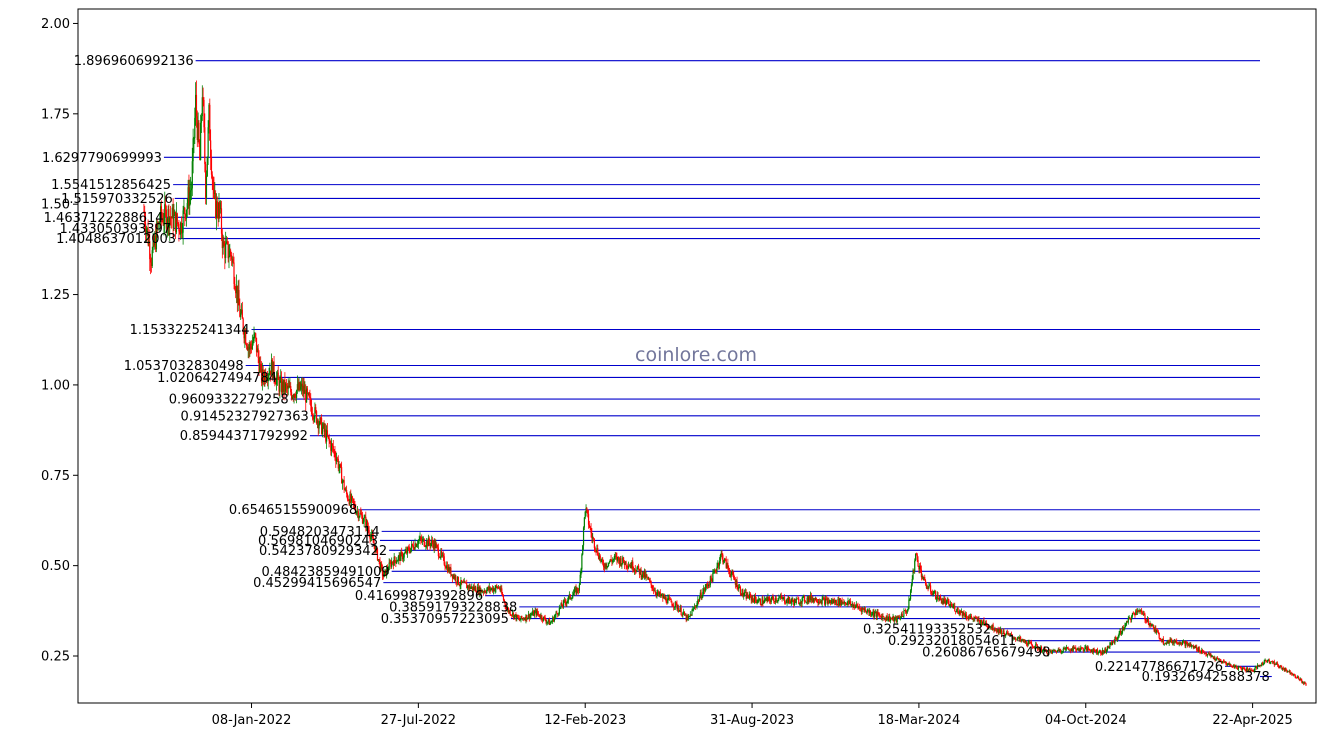 This screenshot has width=1327, height=736. What do you see at coordinates (102, 158) in the screenshot?
I see `level-label: 1.6297790699993` at bounding box center [102, 158].